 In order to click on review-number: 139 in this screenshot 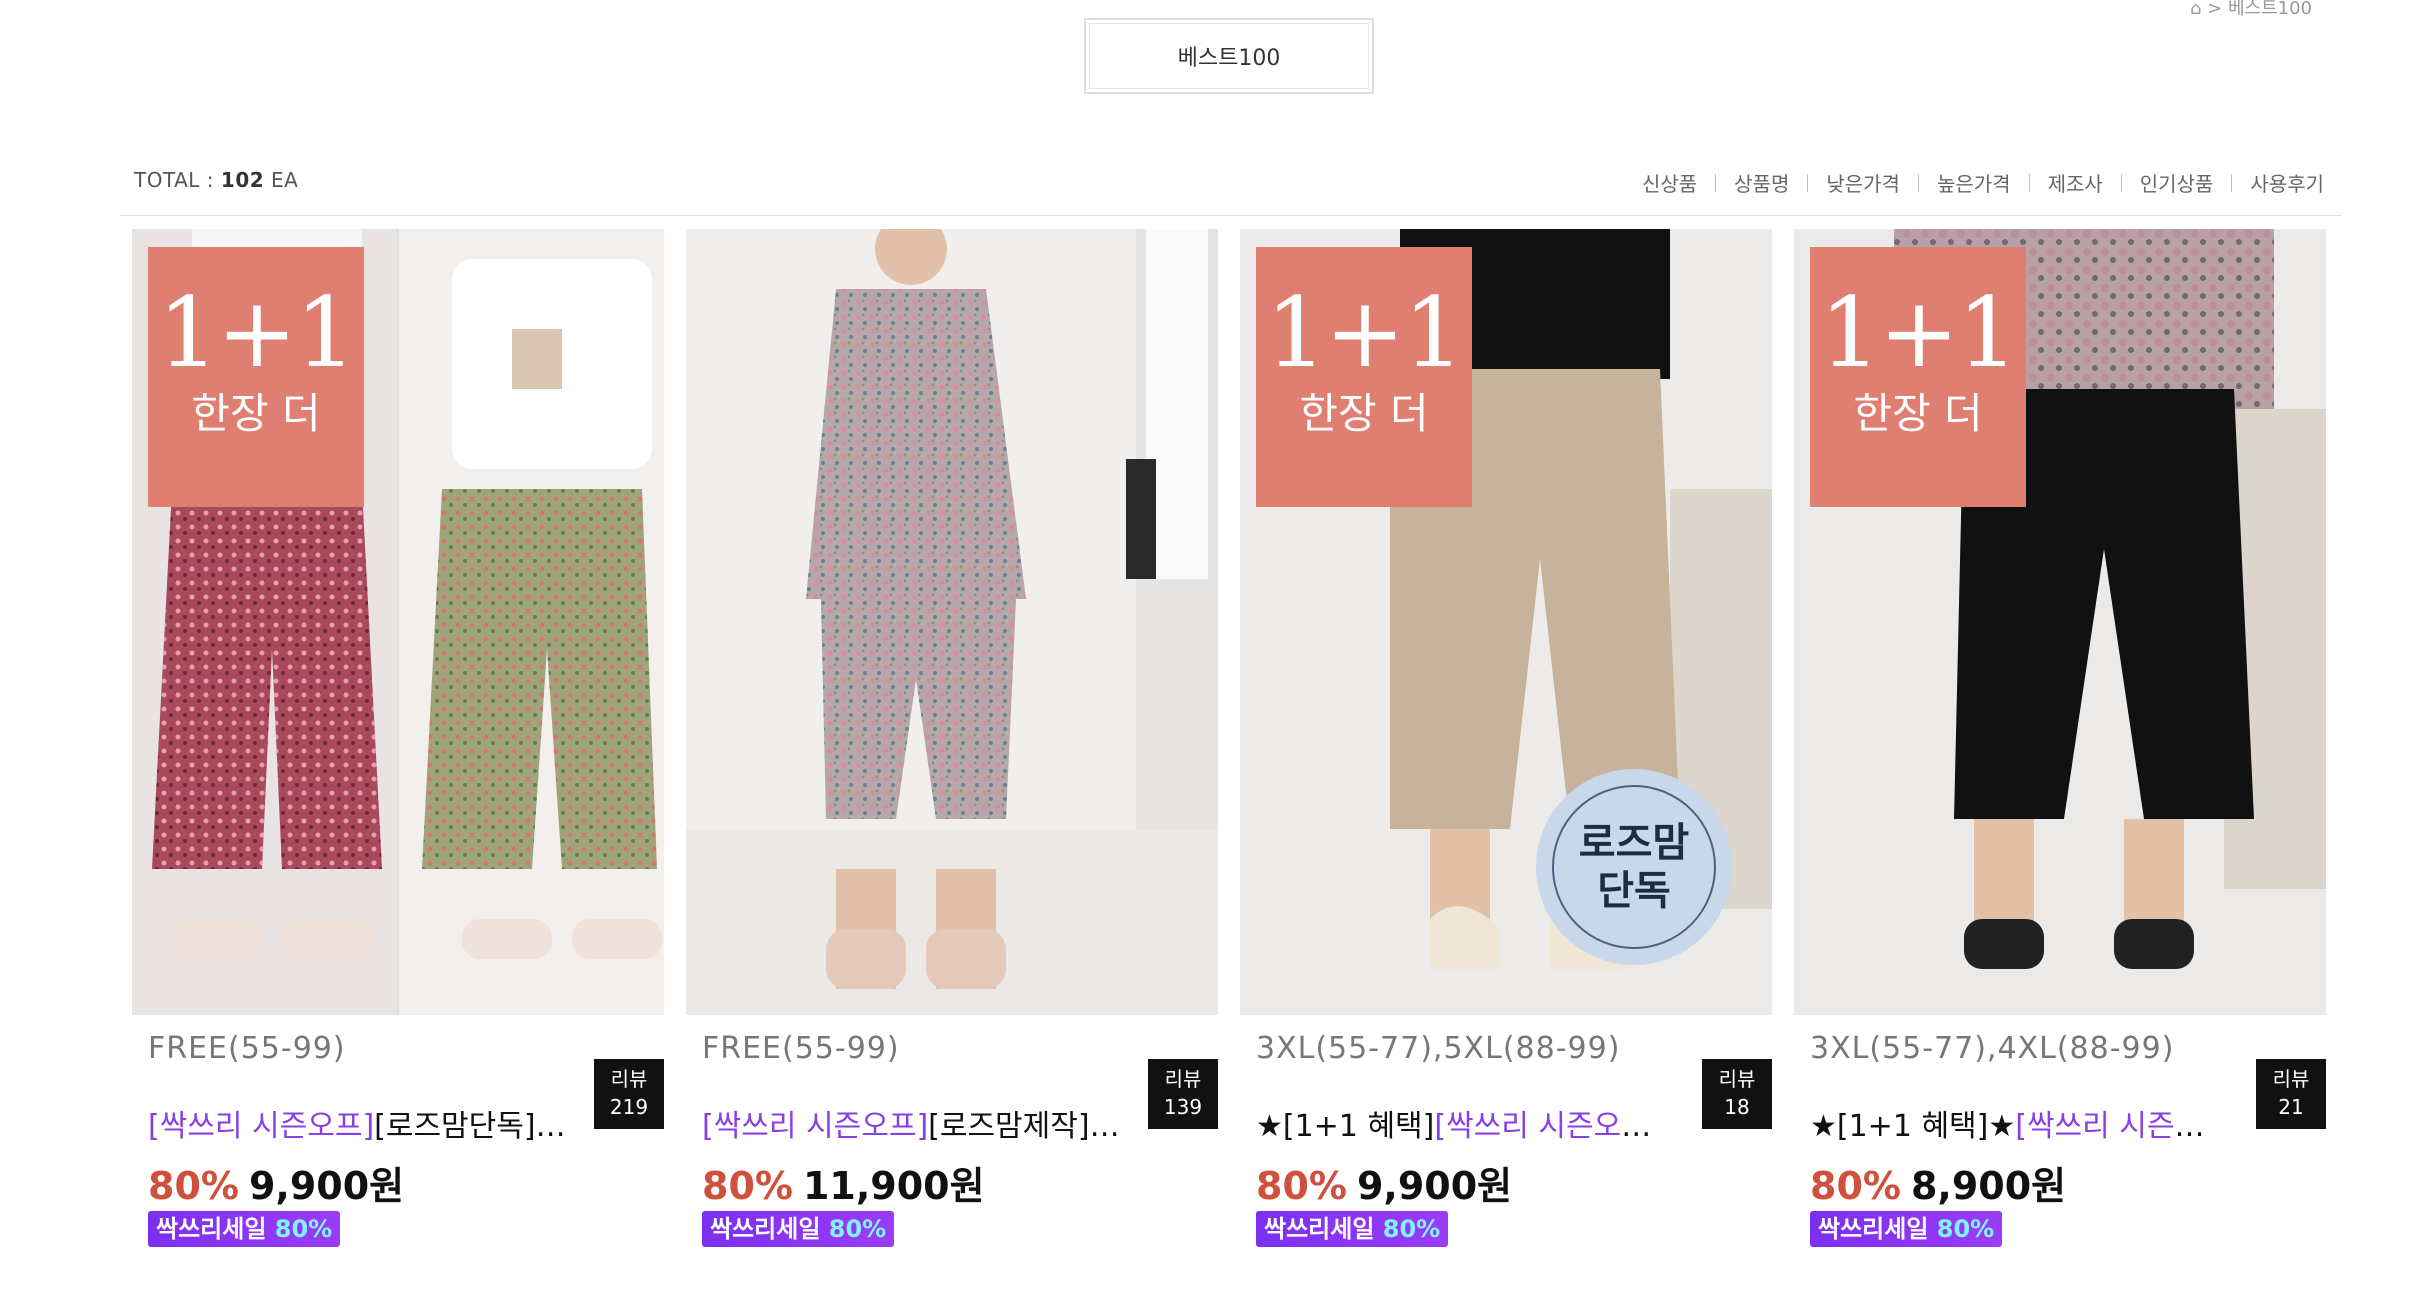, I will do `click(1183, 1107)`.